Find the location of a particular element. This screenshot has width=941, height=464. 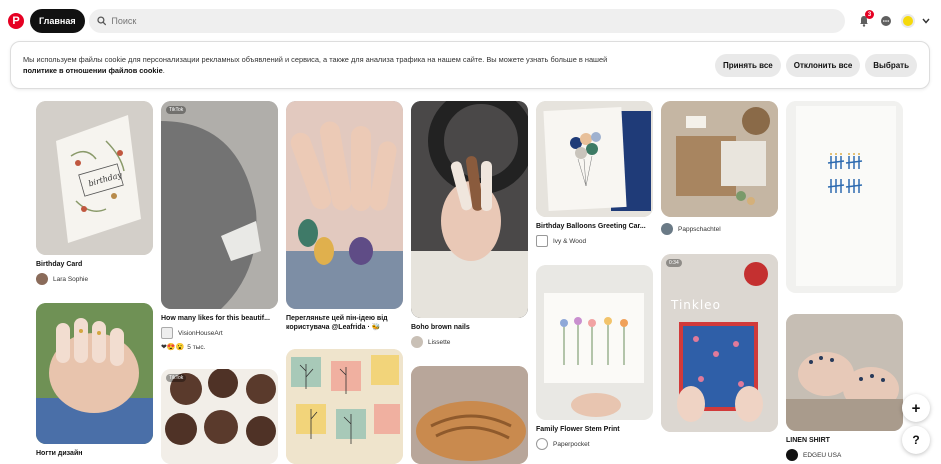

decline-all-button: Отклонить все is located at coordinates (823, 65).